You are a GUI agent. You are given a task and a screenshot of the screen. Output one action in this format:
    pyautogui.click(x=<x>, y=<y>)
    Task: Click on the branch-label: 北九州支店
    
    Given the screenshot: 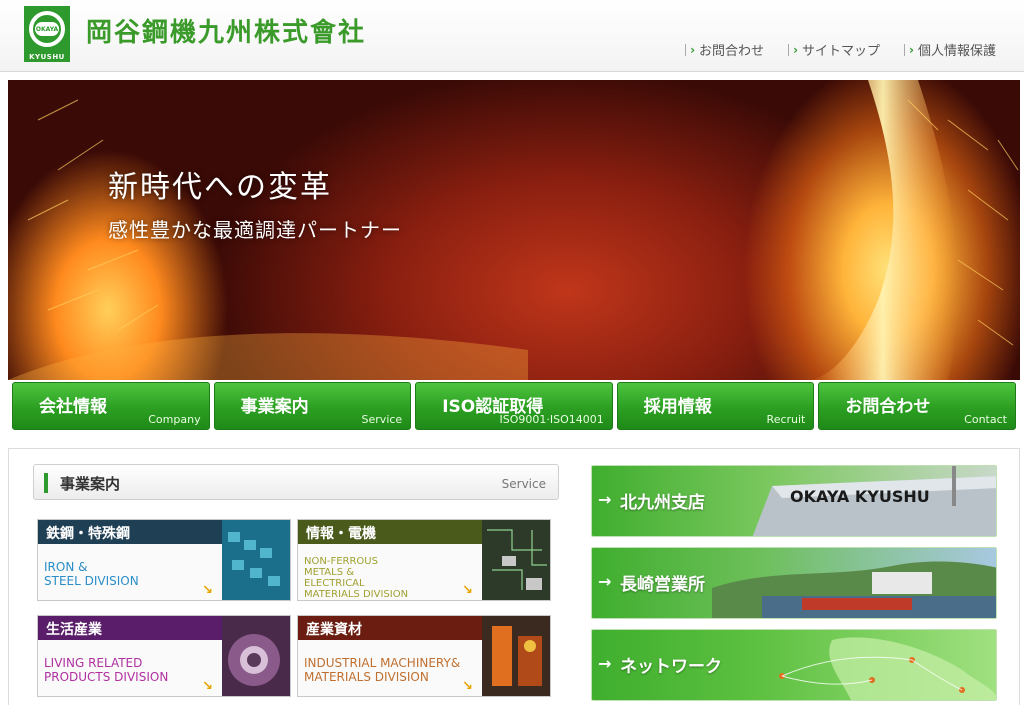 What is the action you would take?
    pyautogui.click(x=662, y=503)
    